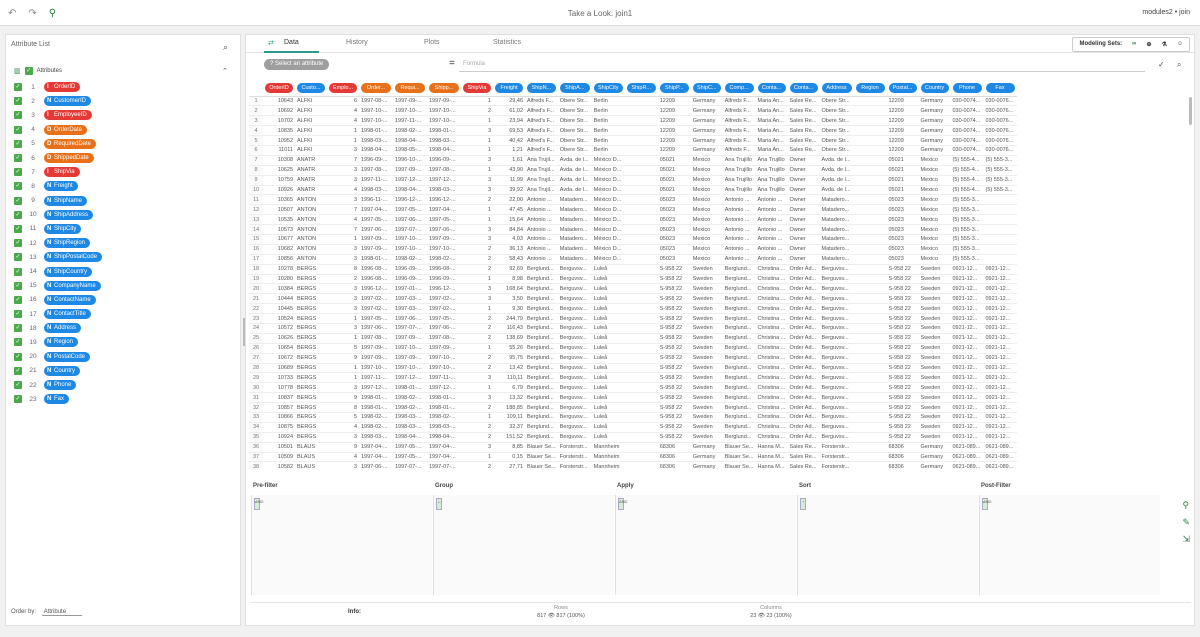 The height and width of the screenshot is (637, 1200). Describe the element at coordinates (674, 131) in the screenshot. I see `table-cell: 12209` at that location.